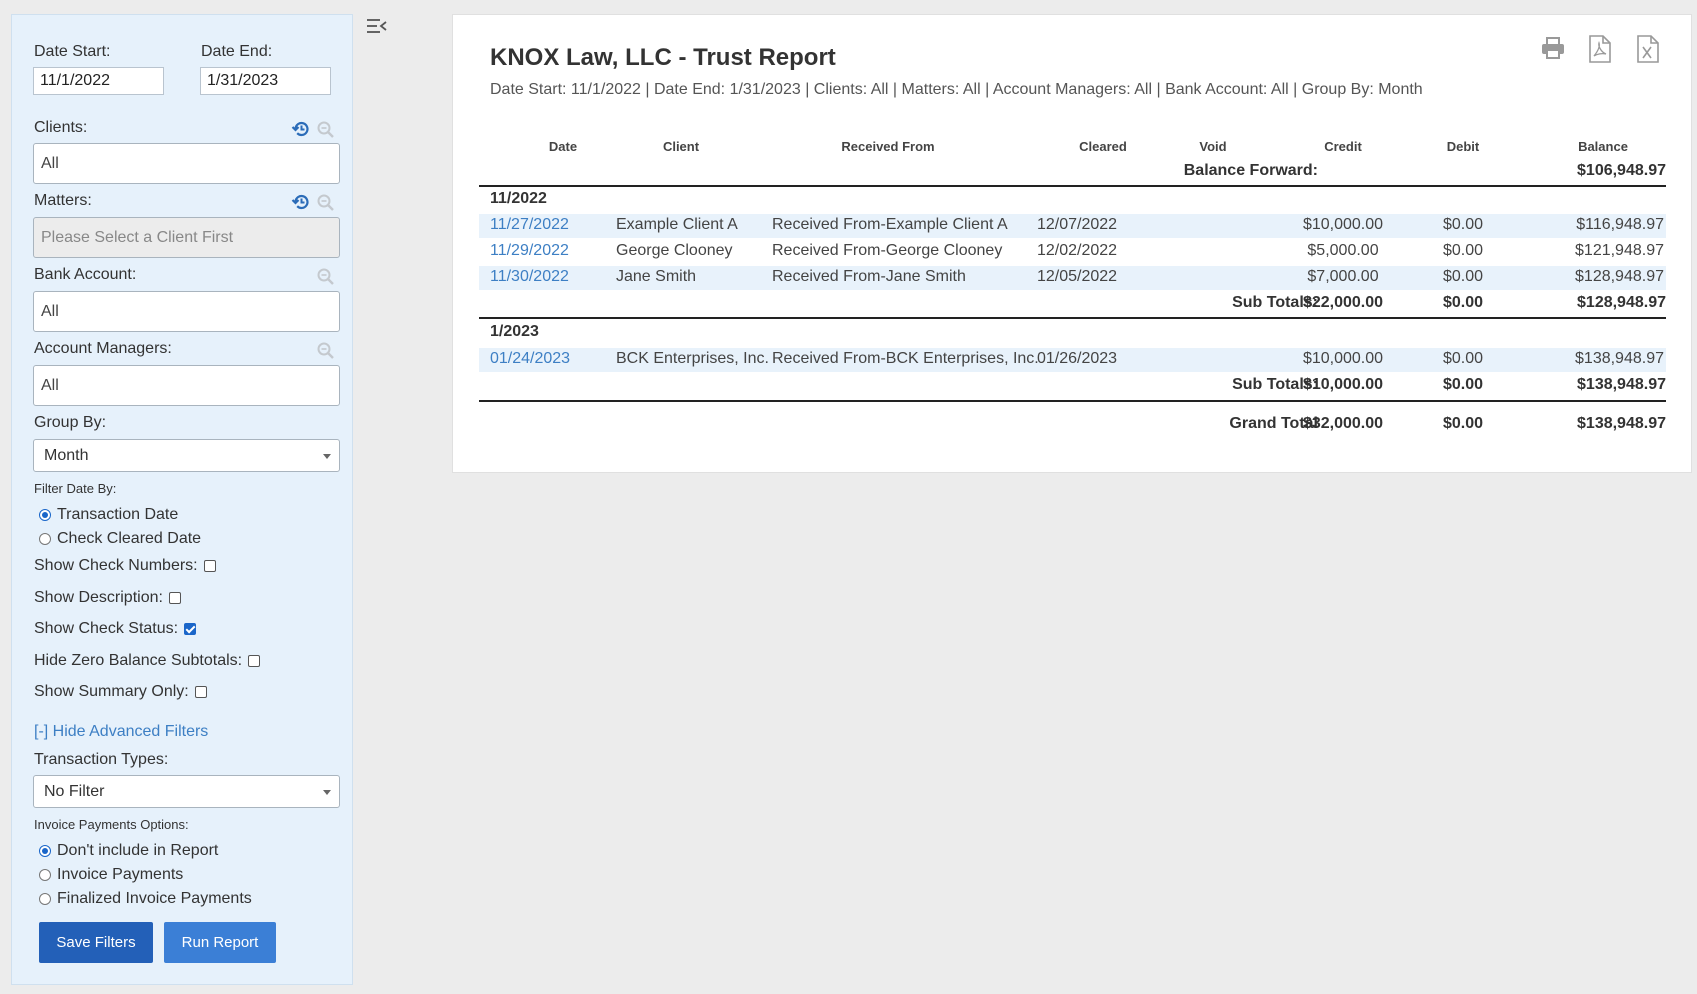  What do you see at coordinates (120, 692) in the screenshot?
I see `show-summary-only-row: Show Summary Only:` at bounding box center [120, 692].